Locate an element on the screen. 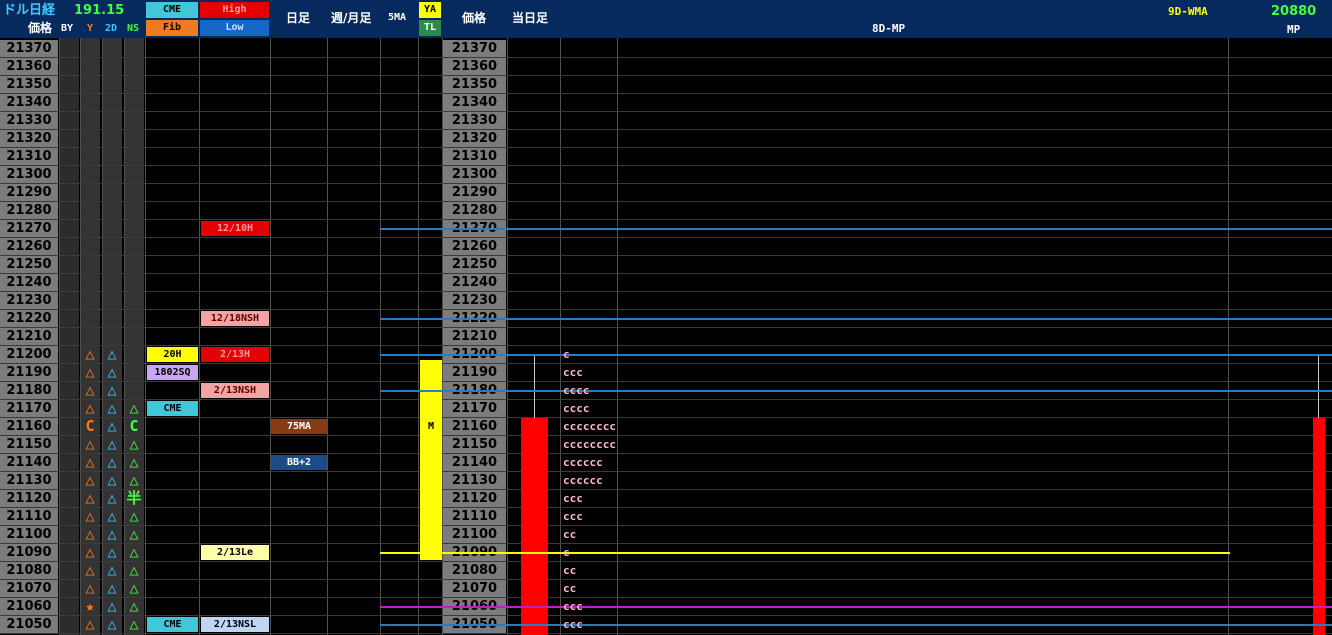 The image size is (1332, 635). price-cell-right: 21280 is located at coordinates (474, 210).